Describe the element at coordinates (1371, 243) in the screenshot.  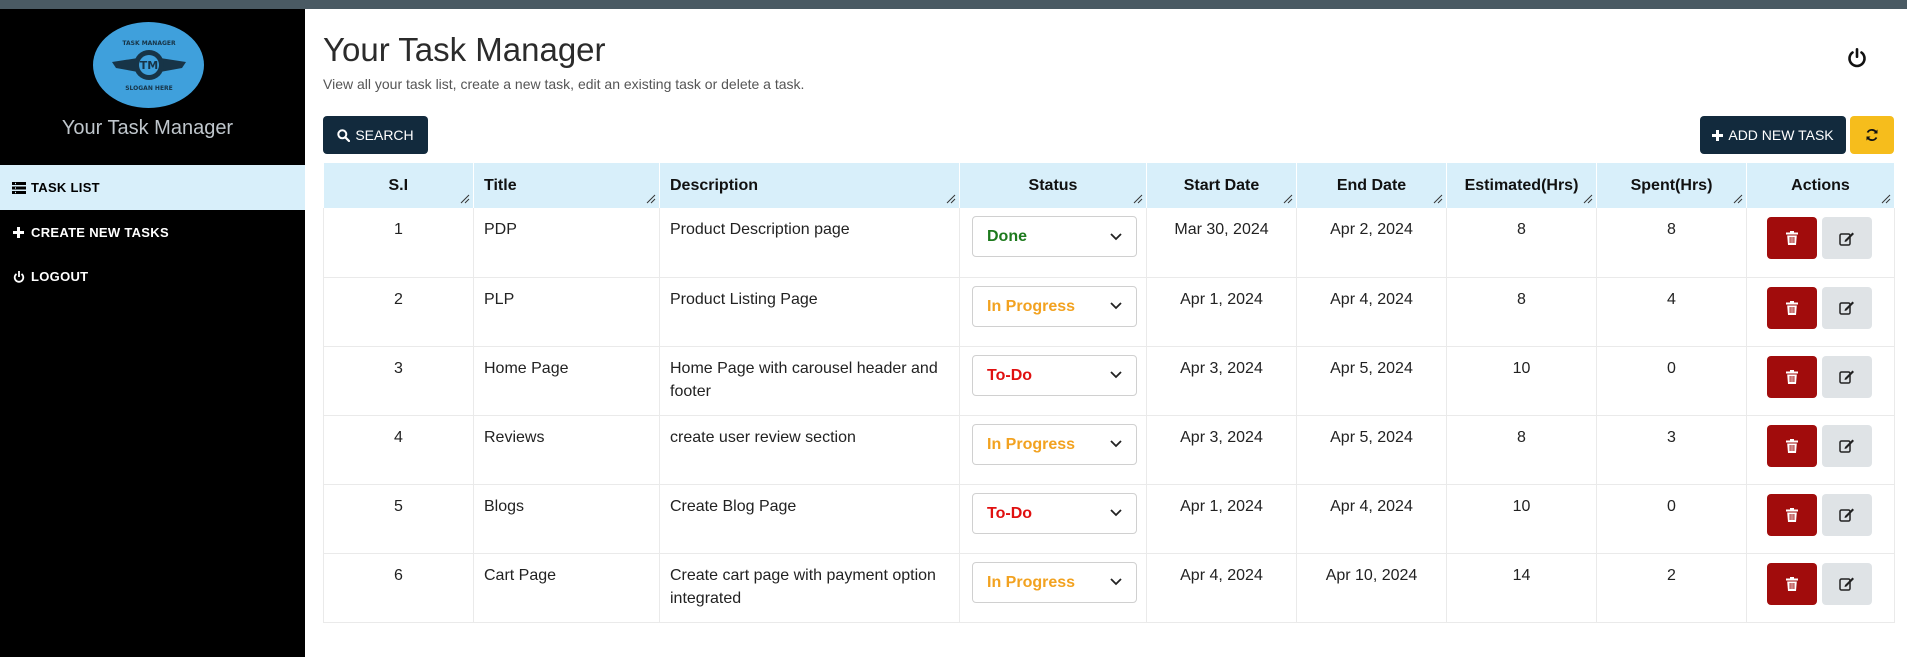
I see `cell-end-date: Apr 2, 2024` at that location.